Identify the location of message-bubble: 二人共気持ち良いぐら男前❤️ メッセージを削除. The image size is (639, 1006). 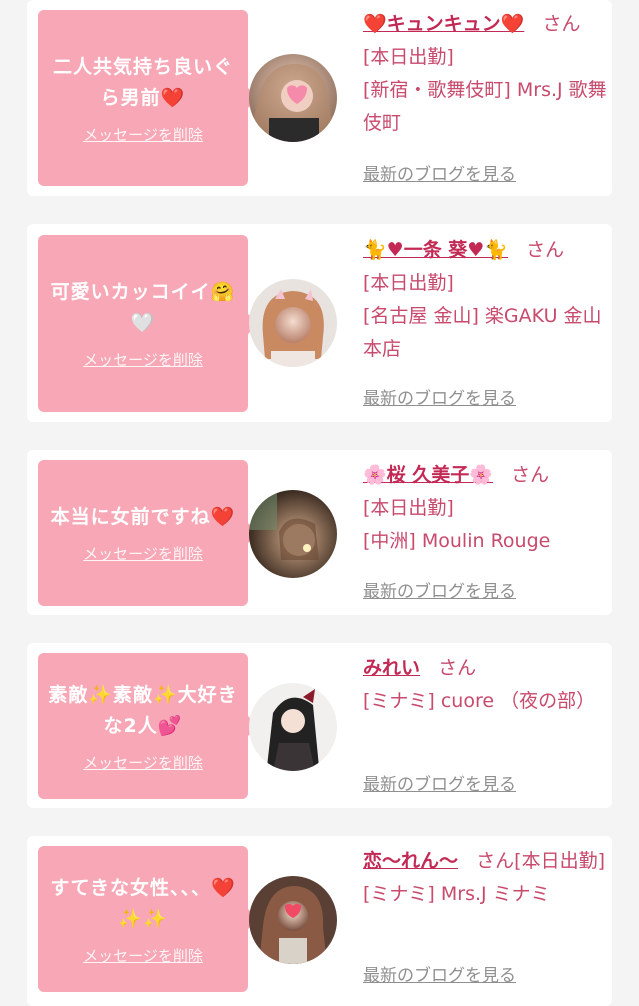
(148, 98).